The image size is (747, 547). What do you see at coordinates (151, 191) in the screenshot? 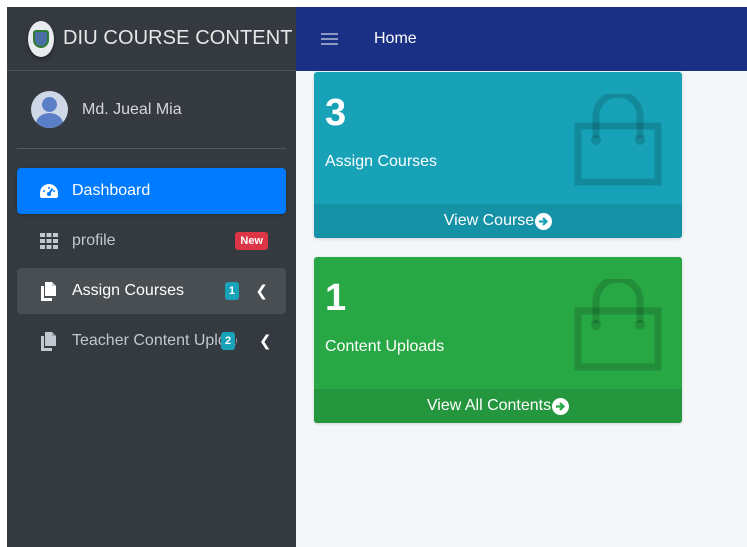
I see `sidebar-item-dashboard: Dashboard` at bounding box center [151, 191].